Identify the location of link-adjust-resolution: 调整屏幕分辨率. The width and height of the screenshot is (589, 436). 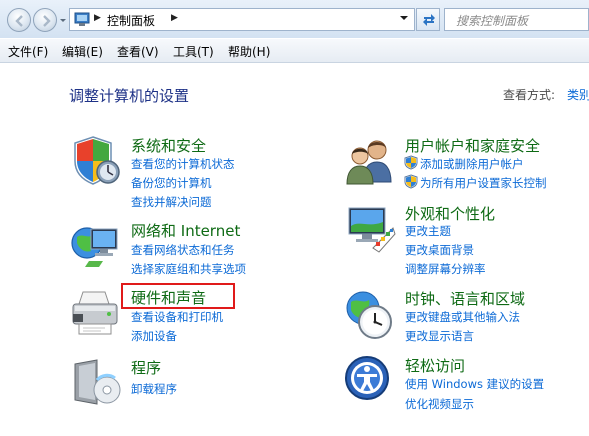
(445, 269).